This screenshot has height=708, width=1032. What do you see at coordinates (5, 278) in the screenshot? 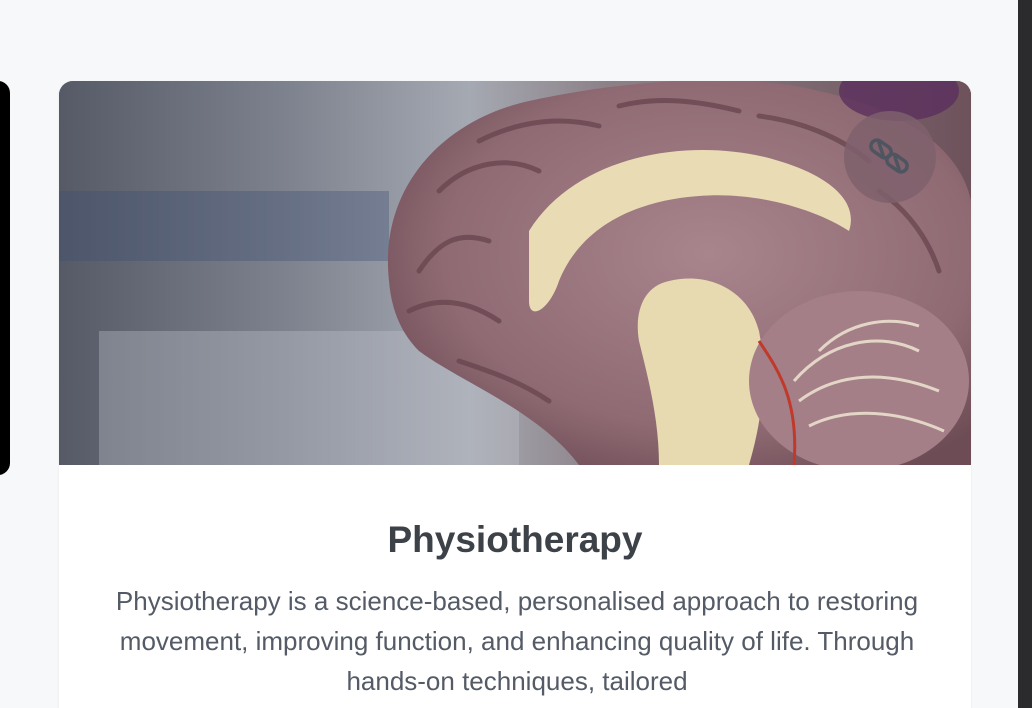
I see `previous-service-card-edge` at bounding box center [5, 278].